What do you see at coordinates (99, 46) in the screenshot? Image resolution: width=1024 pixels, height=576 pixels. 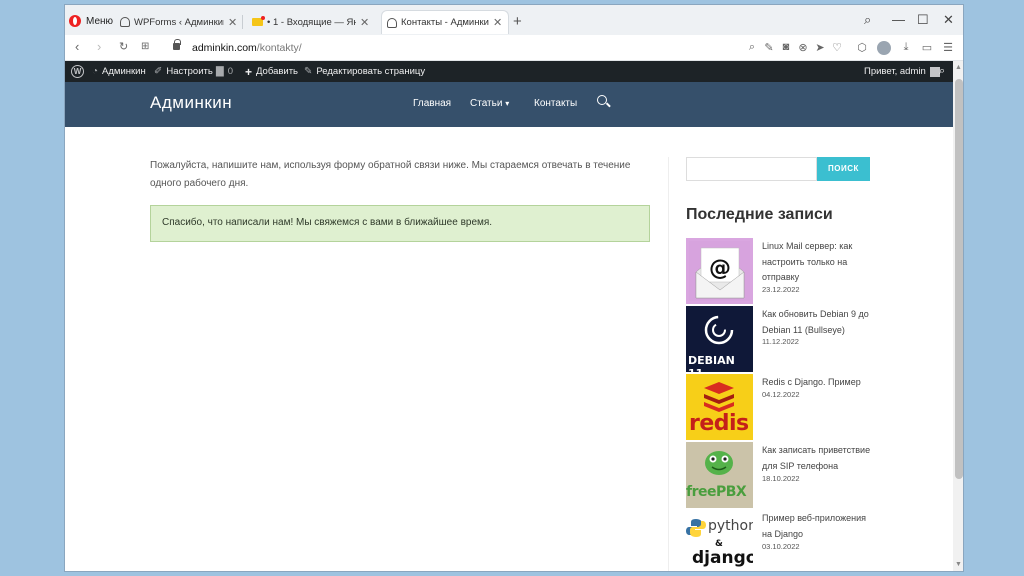 I see `forward-icon: ›` at bounding box center [99, 46].